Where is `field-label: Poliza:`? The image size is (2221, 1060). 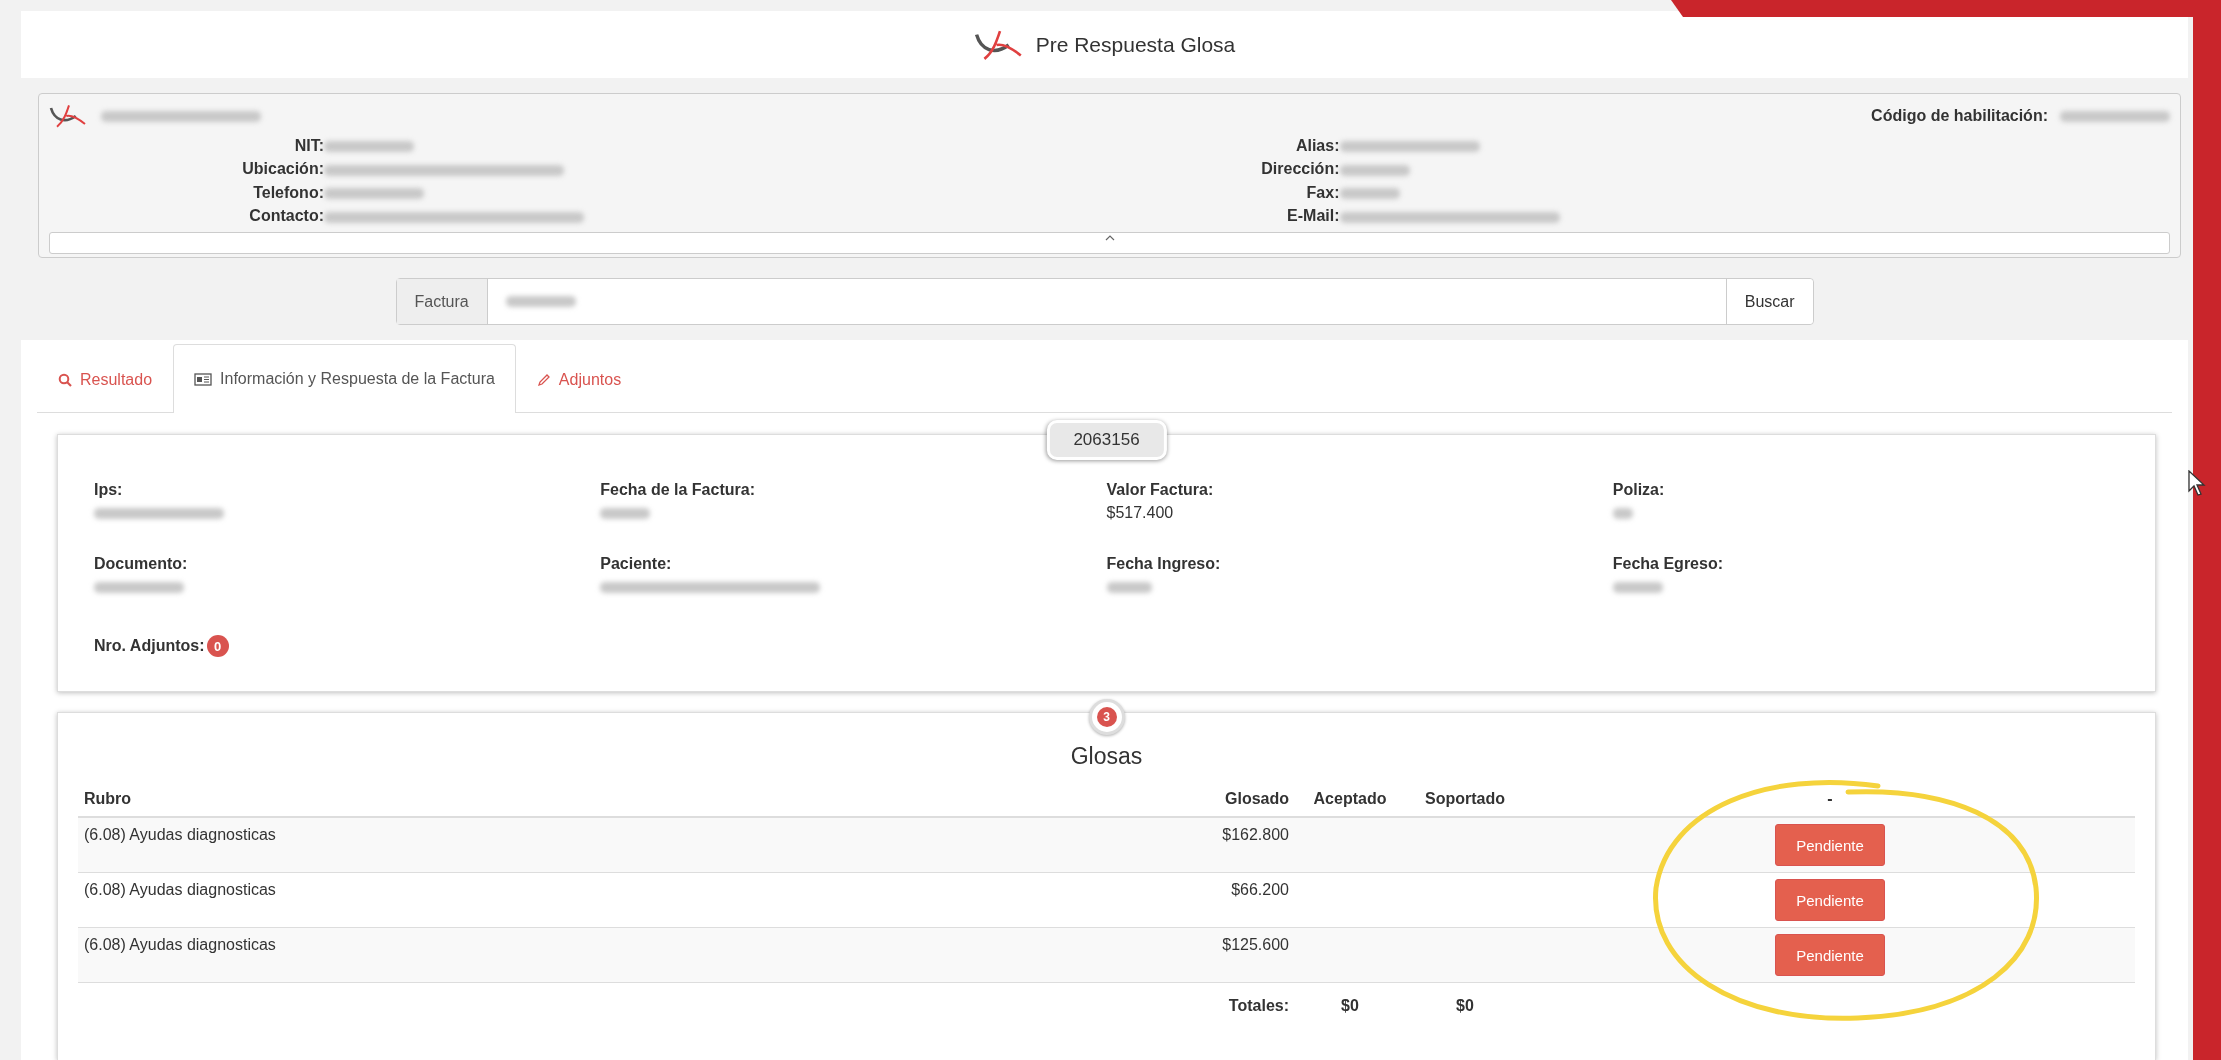
field-label: Poliza: is located at coordinates (1639, 490).